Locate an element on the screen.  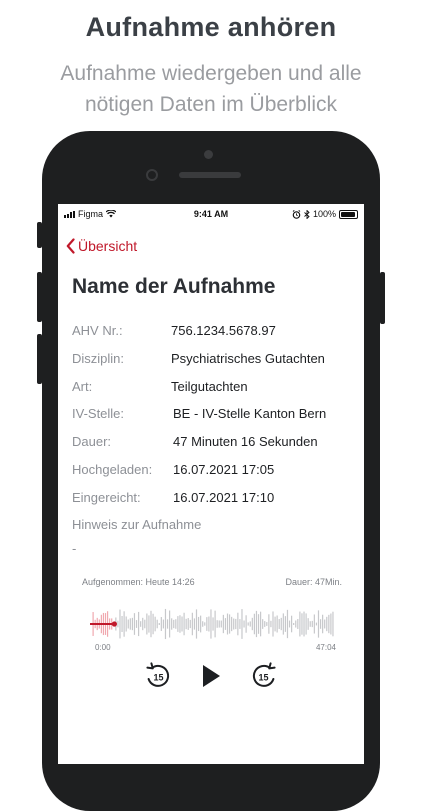
skip-forward-seconds: 15 is located at coordinates (263, 677).